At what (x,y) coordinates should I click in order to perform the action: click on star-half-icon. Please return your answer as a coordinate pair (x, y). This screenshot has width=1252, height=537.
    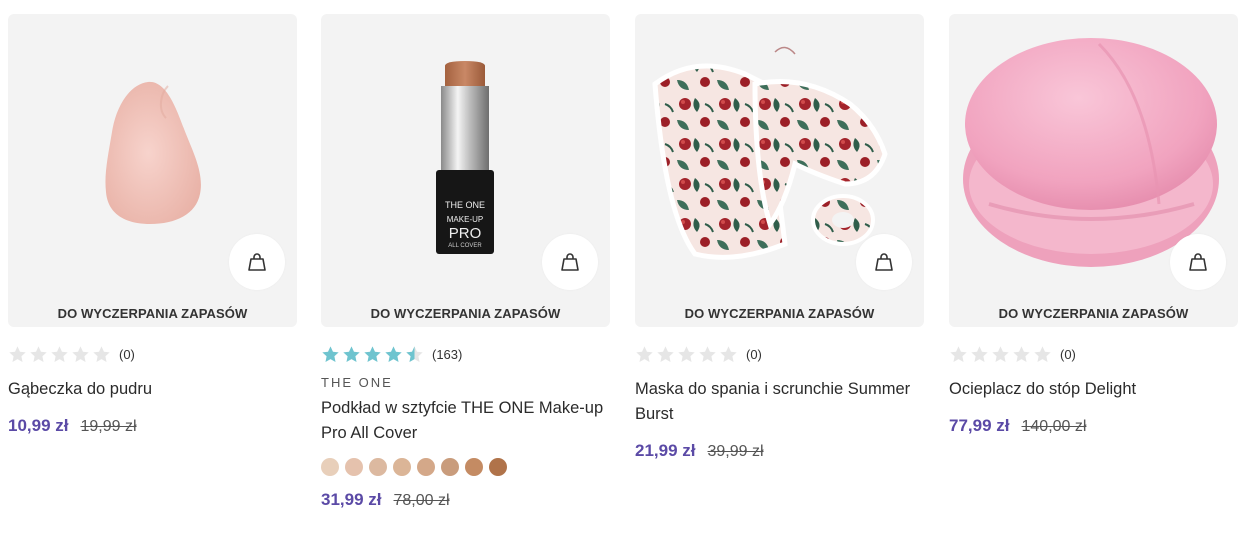
    Looking at the image, I should click on (414, 353).